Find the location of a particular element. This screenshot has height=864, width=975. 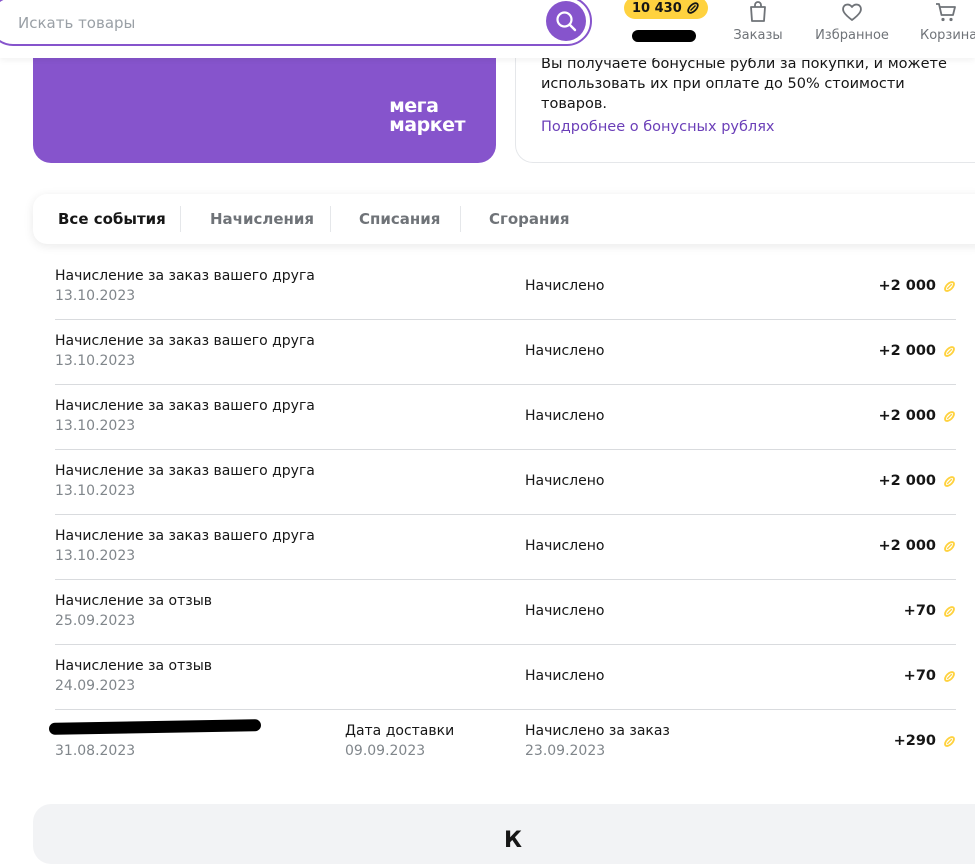

nav-cart: Корзина is located at coordinates (947, 21).